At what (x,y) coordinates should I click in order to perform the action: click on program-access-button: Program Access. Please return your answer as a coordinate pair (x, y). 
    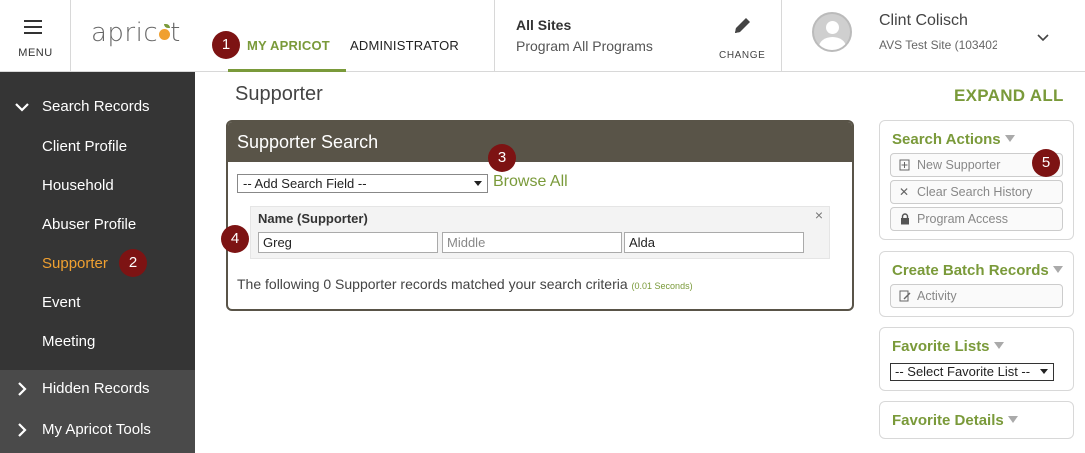
    Looking at the image, I should click on (976, 219).